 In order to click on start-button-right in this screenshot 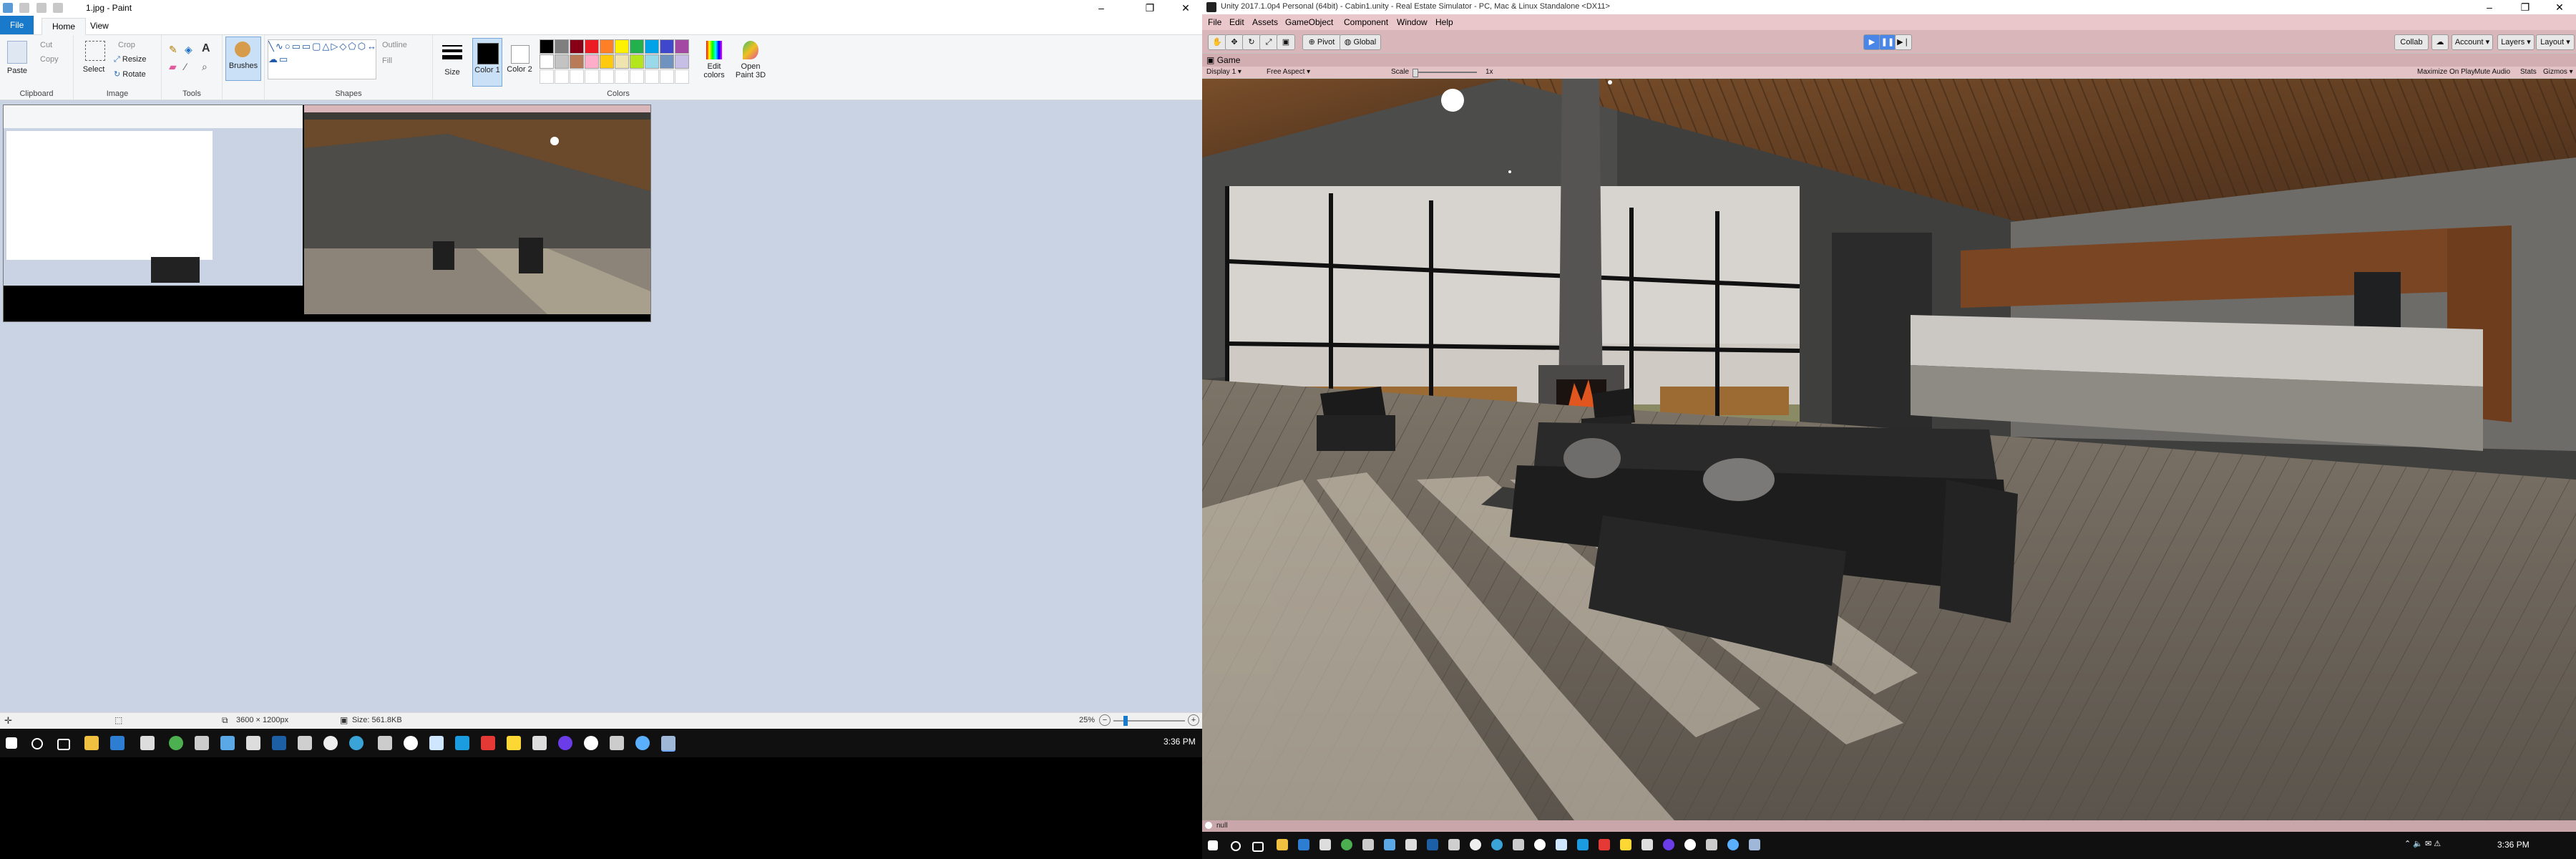, I will do `click(1213, 845)`.